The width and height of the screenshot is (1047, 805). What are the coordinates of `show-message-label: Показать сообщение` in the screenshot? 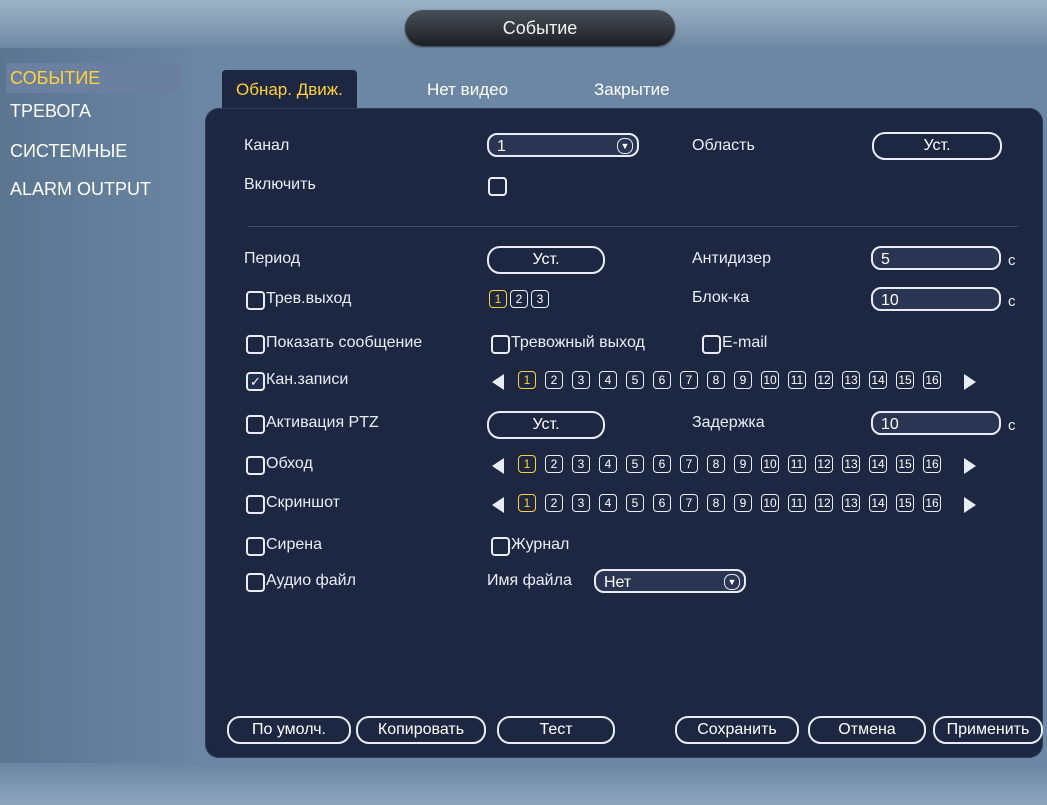 It's located at (344, 342).